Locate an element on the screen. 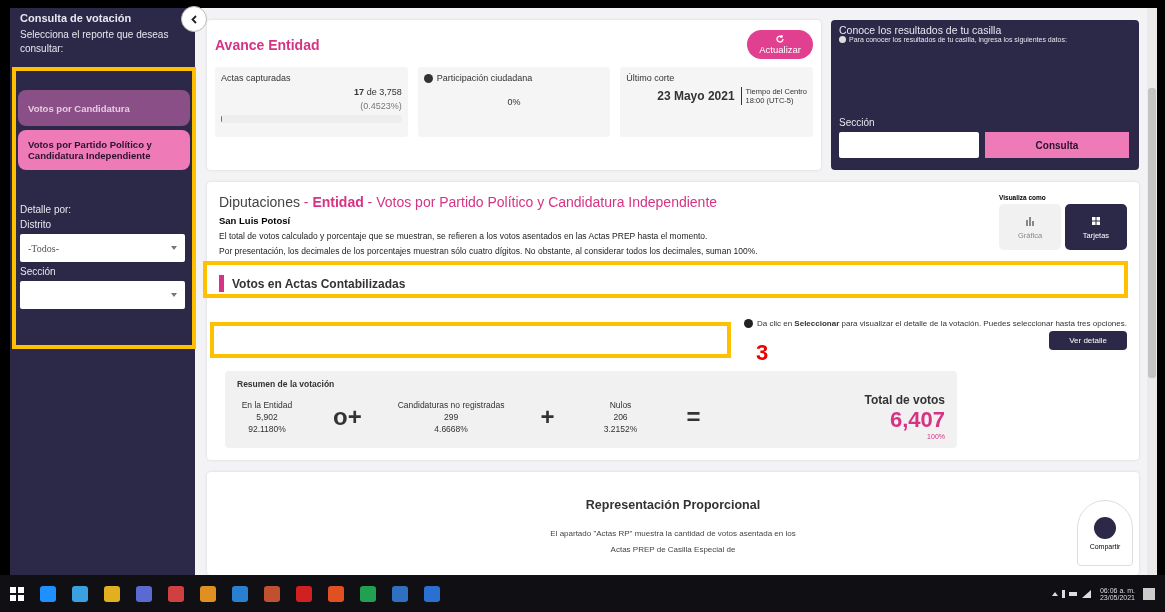  summary-percent: 92.1180% is located at coordinates (267, 428).